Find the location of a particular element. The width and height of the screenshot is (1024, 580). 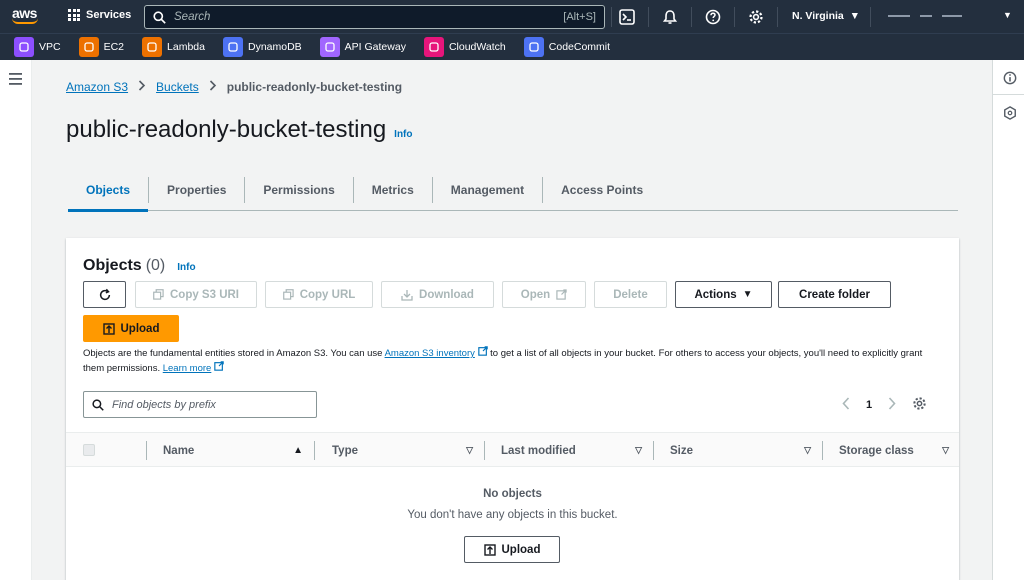

favorite-api-gateway: API Gateway is located at coordinates (362, 47).